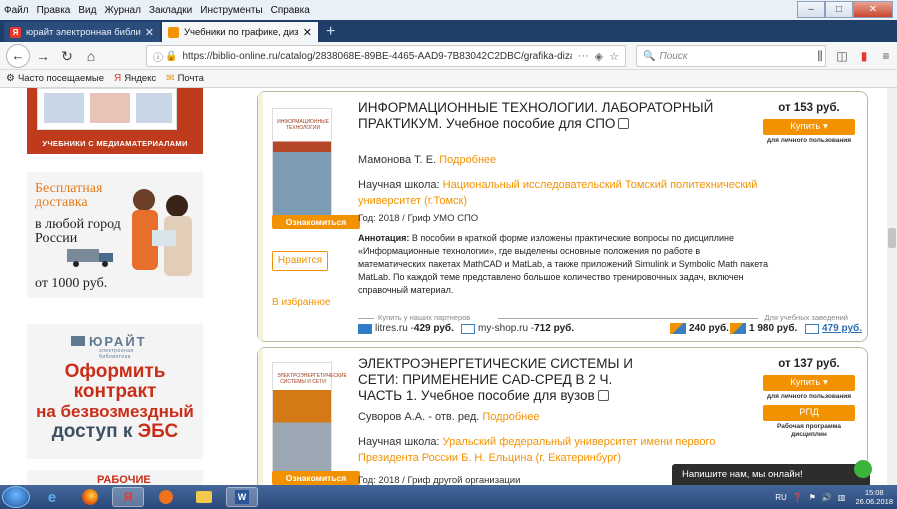 This screenshot has height=509, width=897. Describe the element at coordinates (87, 10) in the screenshot. I see `menu-view: Вид` at that location.